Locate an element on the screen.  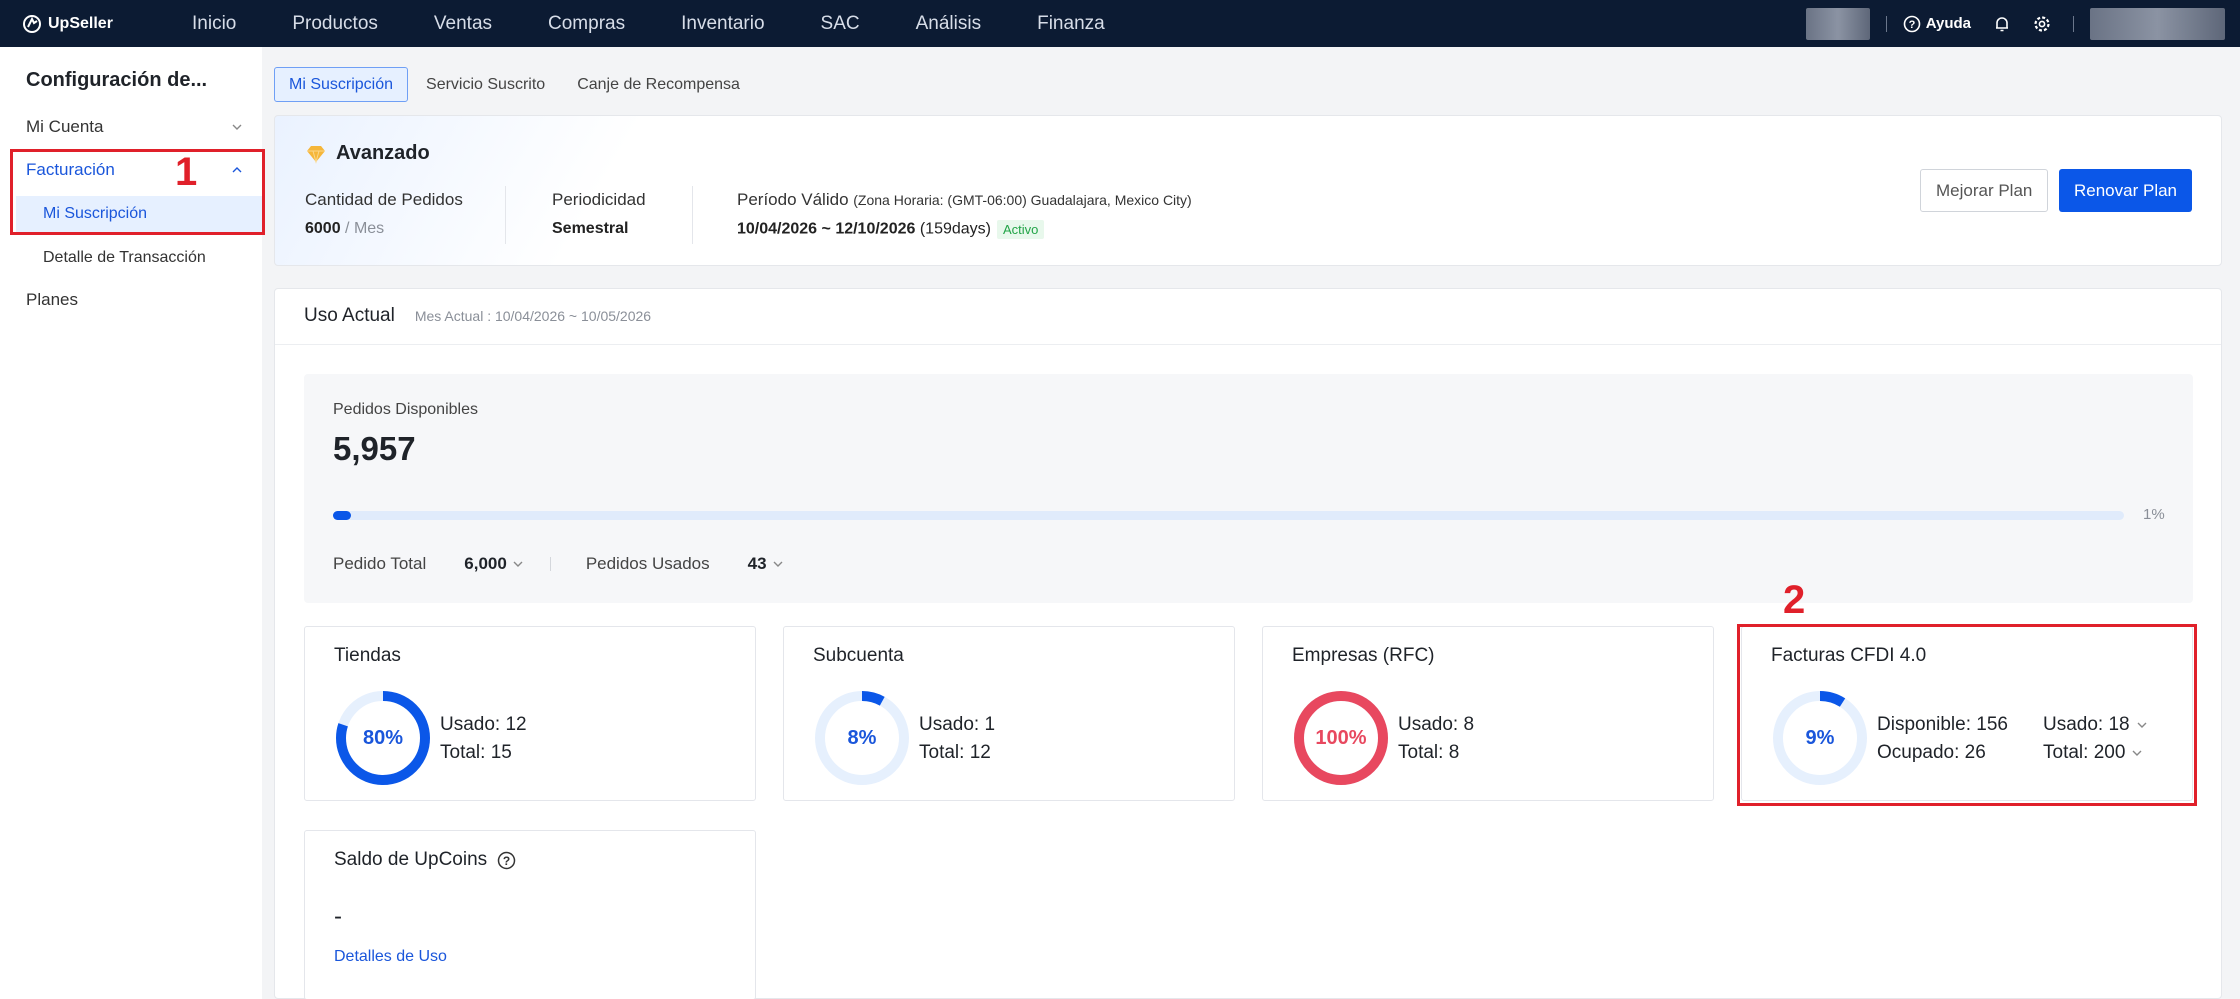
card-used: Usado: 12 is located at coordinates (483, 724).